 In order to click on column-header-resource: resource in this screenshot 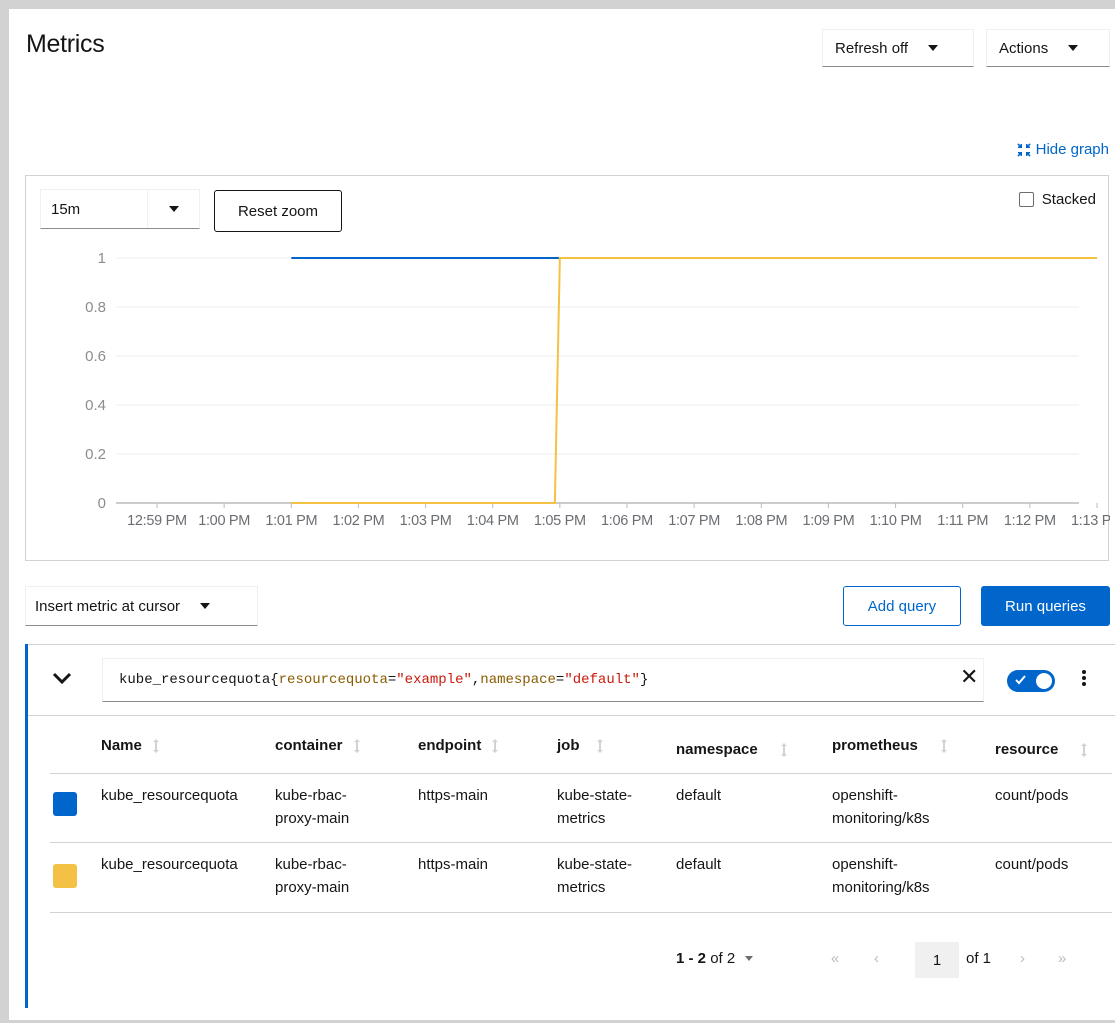, I will do `click(1041, 749)`.